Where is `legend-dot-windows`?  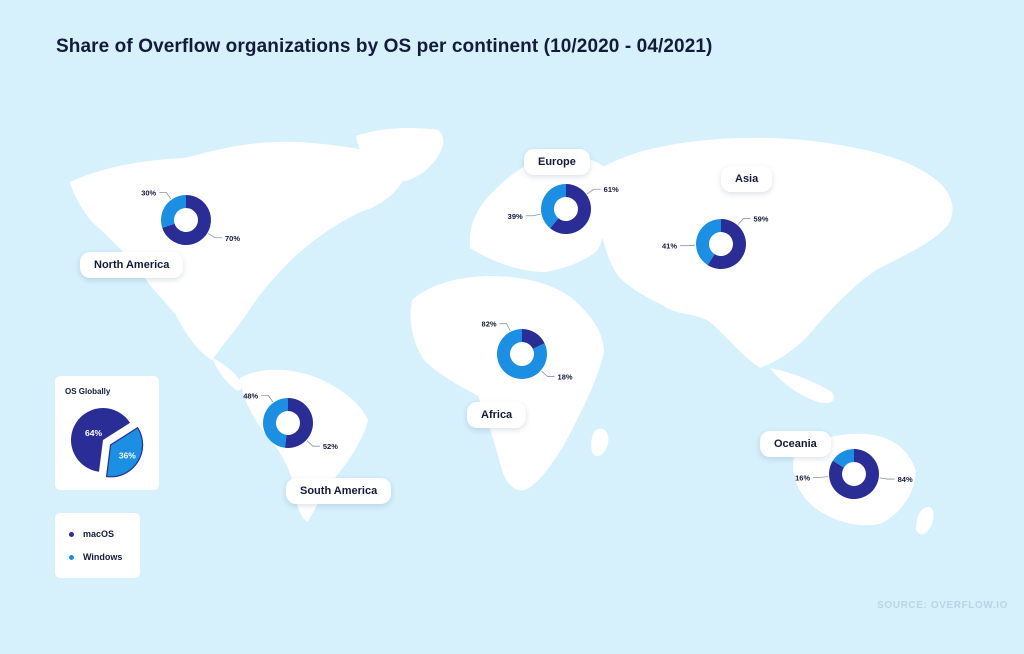 legend-dot-windows is located at coordinates (71, 557).